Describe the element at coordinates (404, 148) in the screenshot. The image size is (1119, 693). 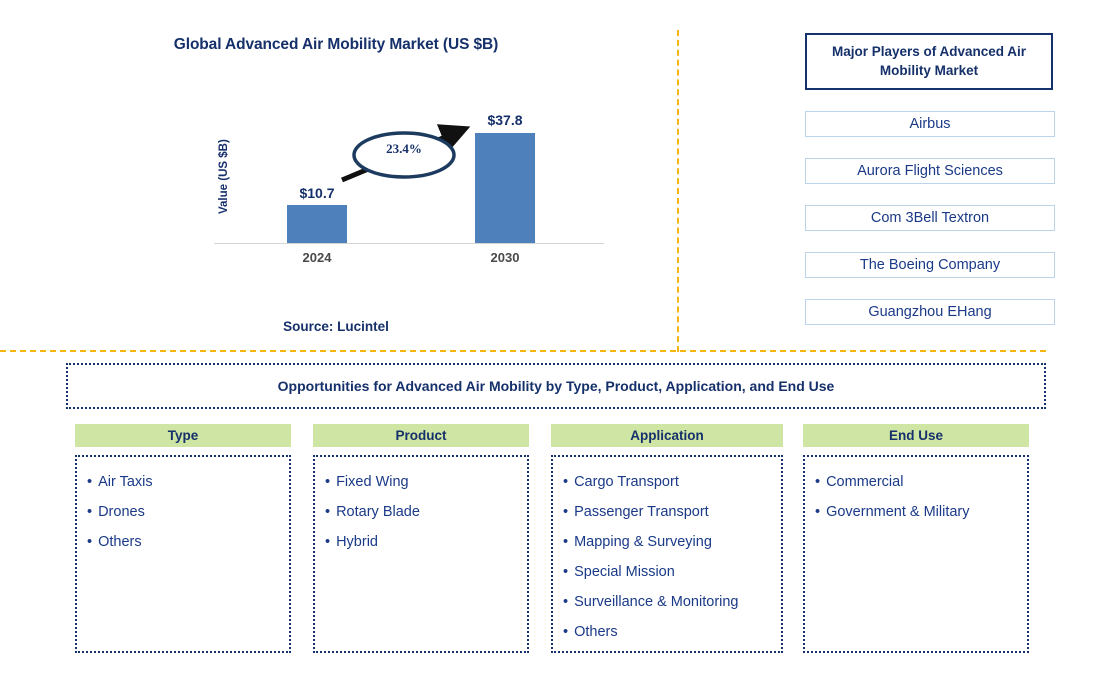
I see `cagr-value: 23.4%` at that location.